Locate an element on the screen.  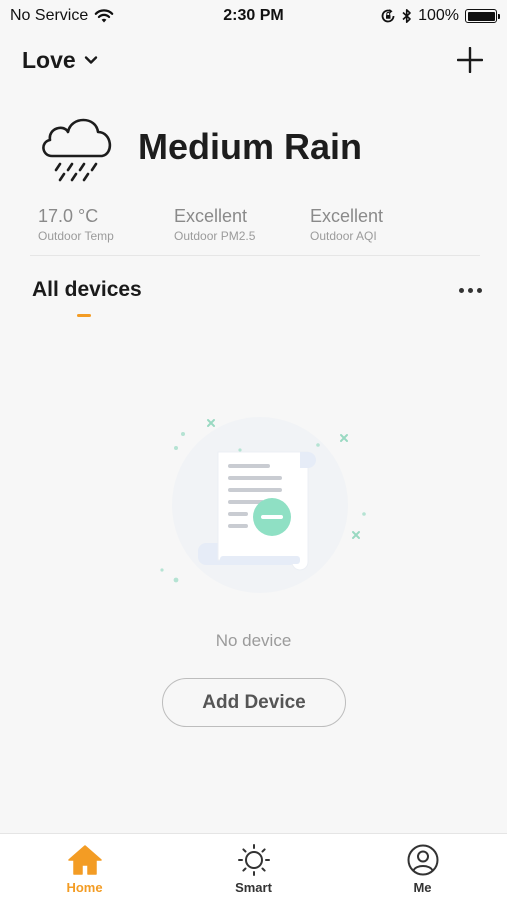
metric-outdoor-aqi: Excellent Outdoor AQI is located at coordinates (378, 224).